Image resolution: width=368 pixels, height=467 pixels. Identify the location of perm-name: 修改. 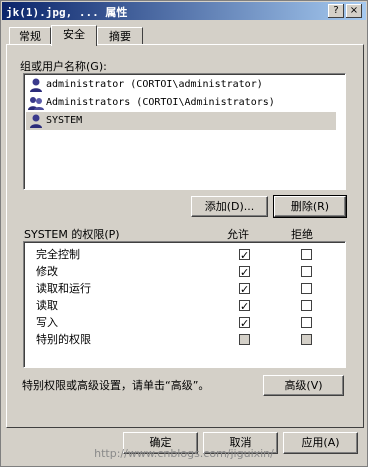
(47, 271).